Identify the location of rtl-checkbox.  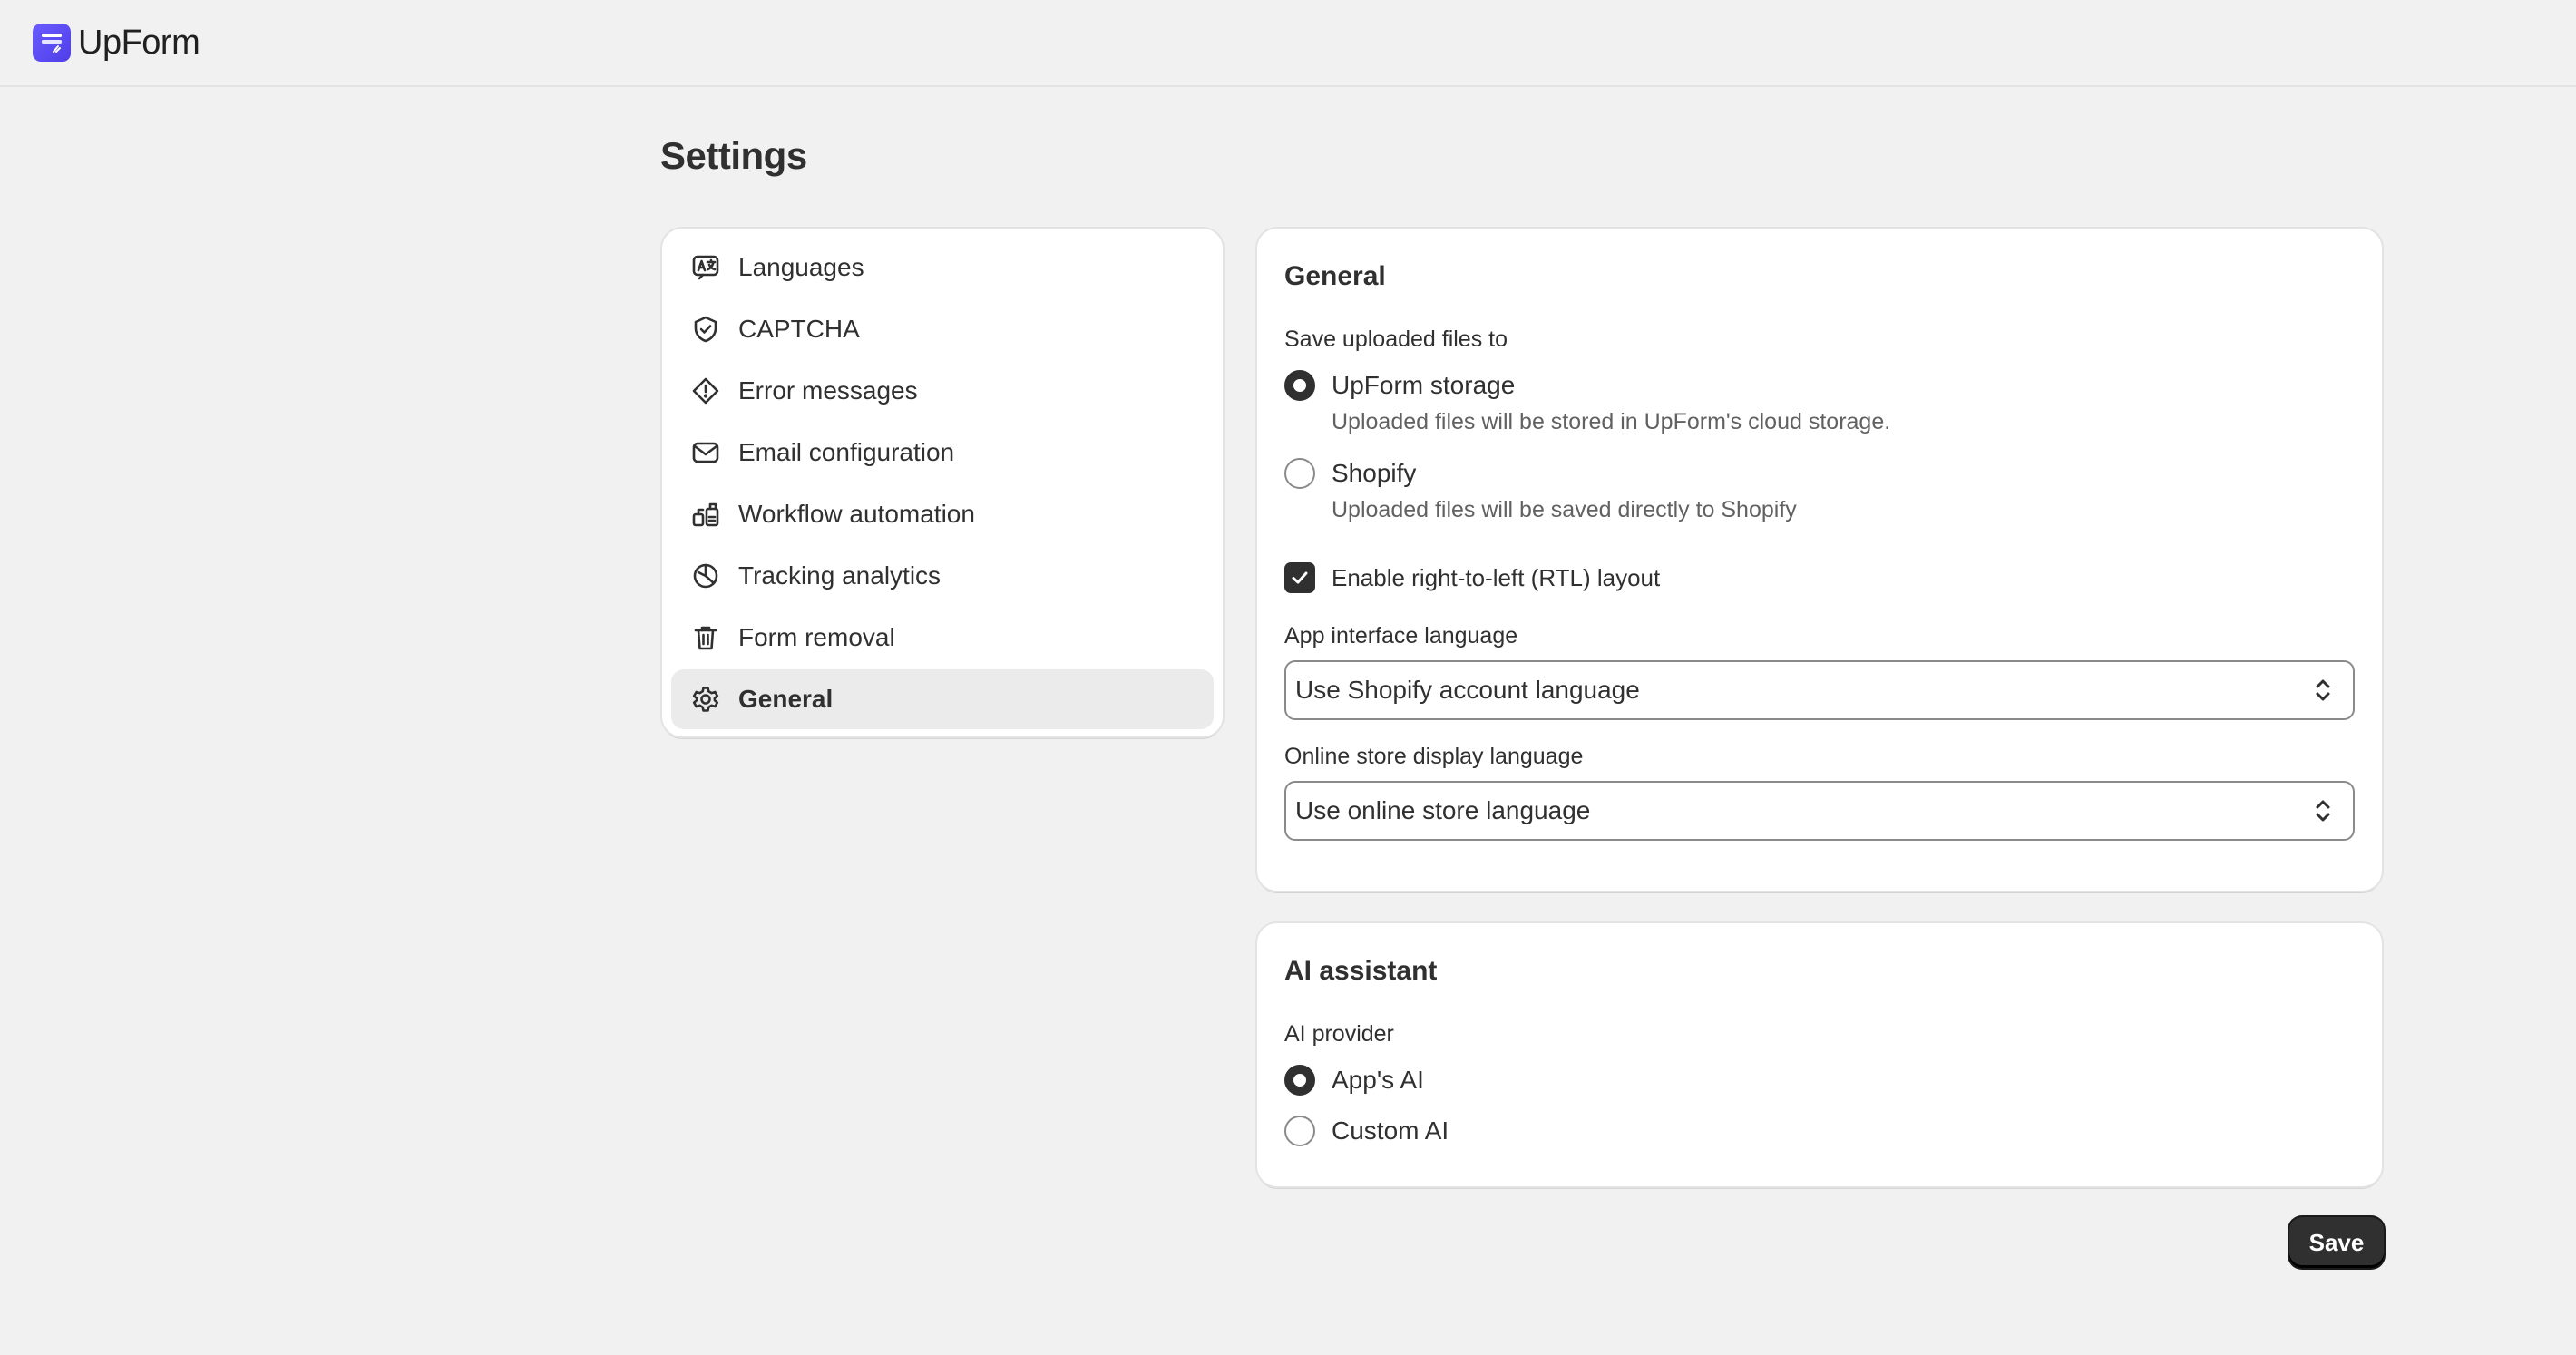
(1299, 577).